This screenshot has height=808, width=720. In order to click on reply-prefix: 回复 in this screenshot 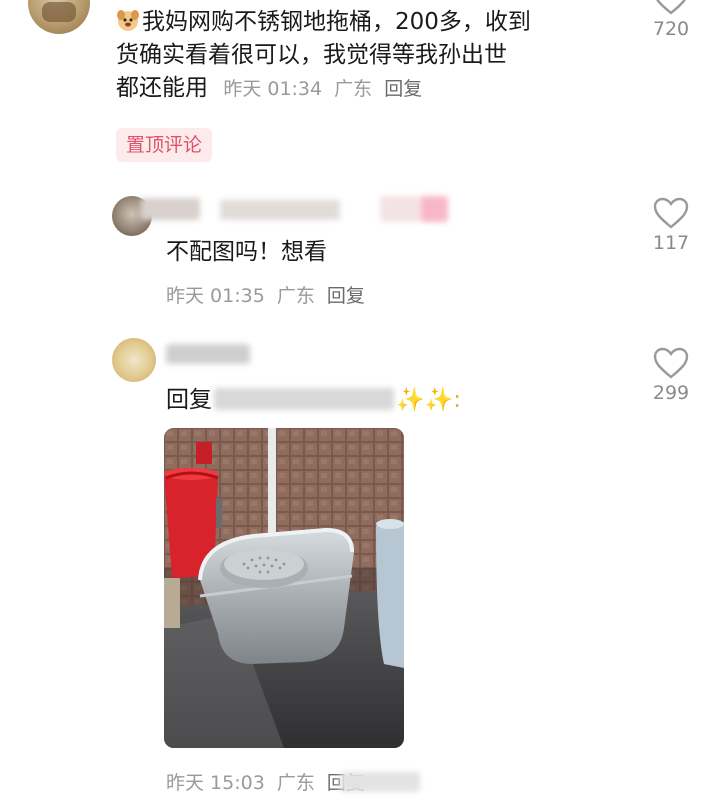, I will do `click(189, 400)`.